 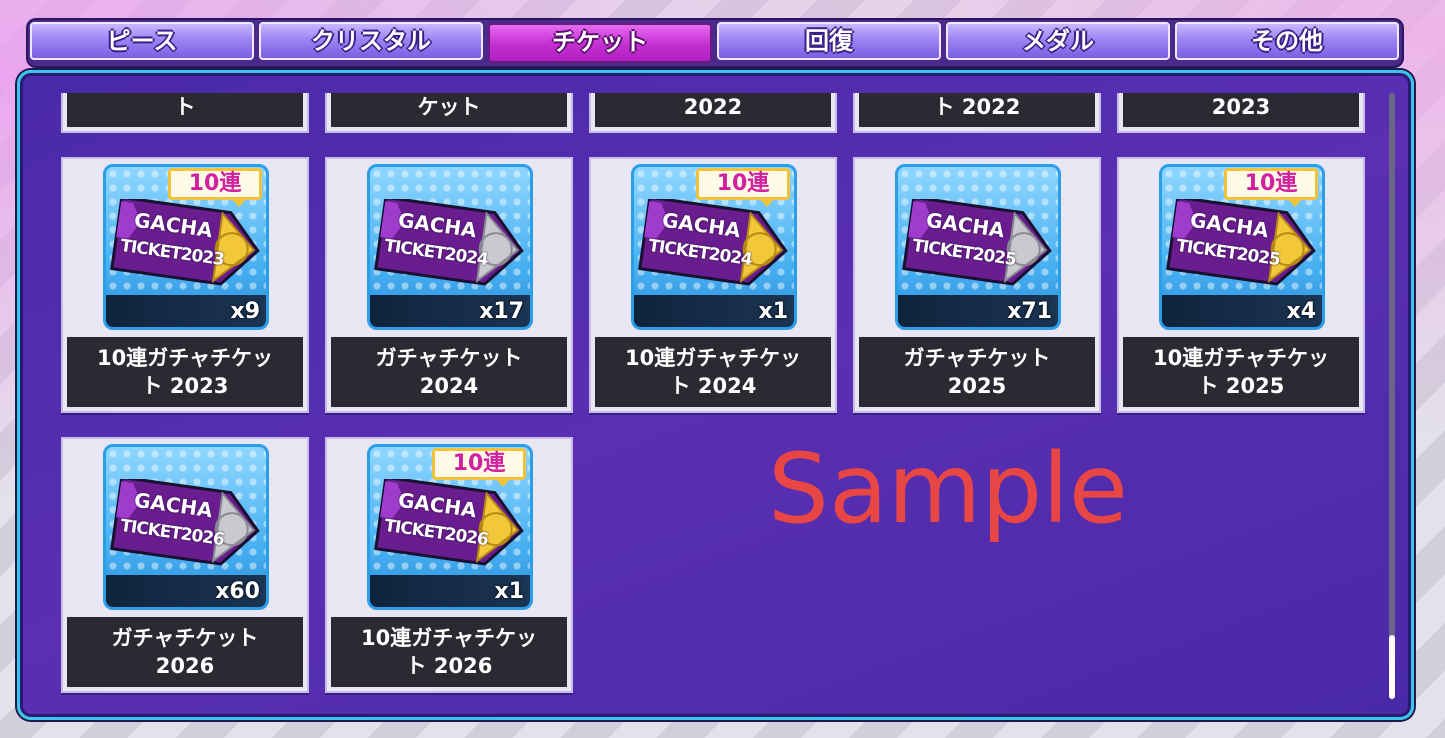 What do you see at coordinates (185, 372) in the screenshot?
I see `item-name: 10連ガチャチケット 2023` at bounding box center [185, 372].